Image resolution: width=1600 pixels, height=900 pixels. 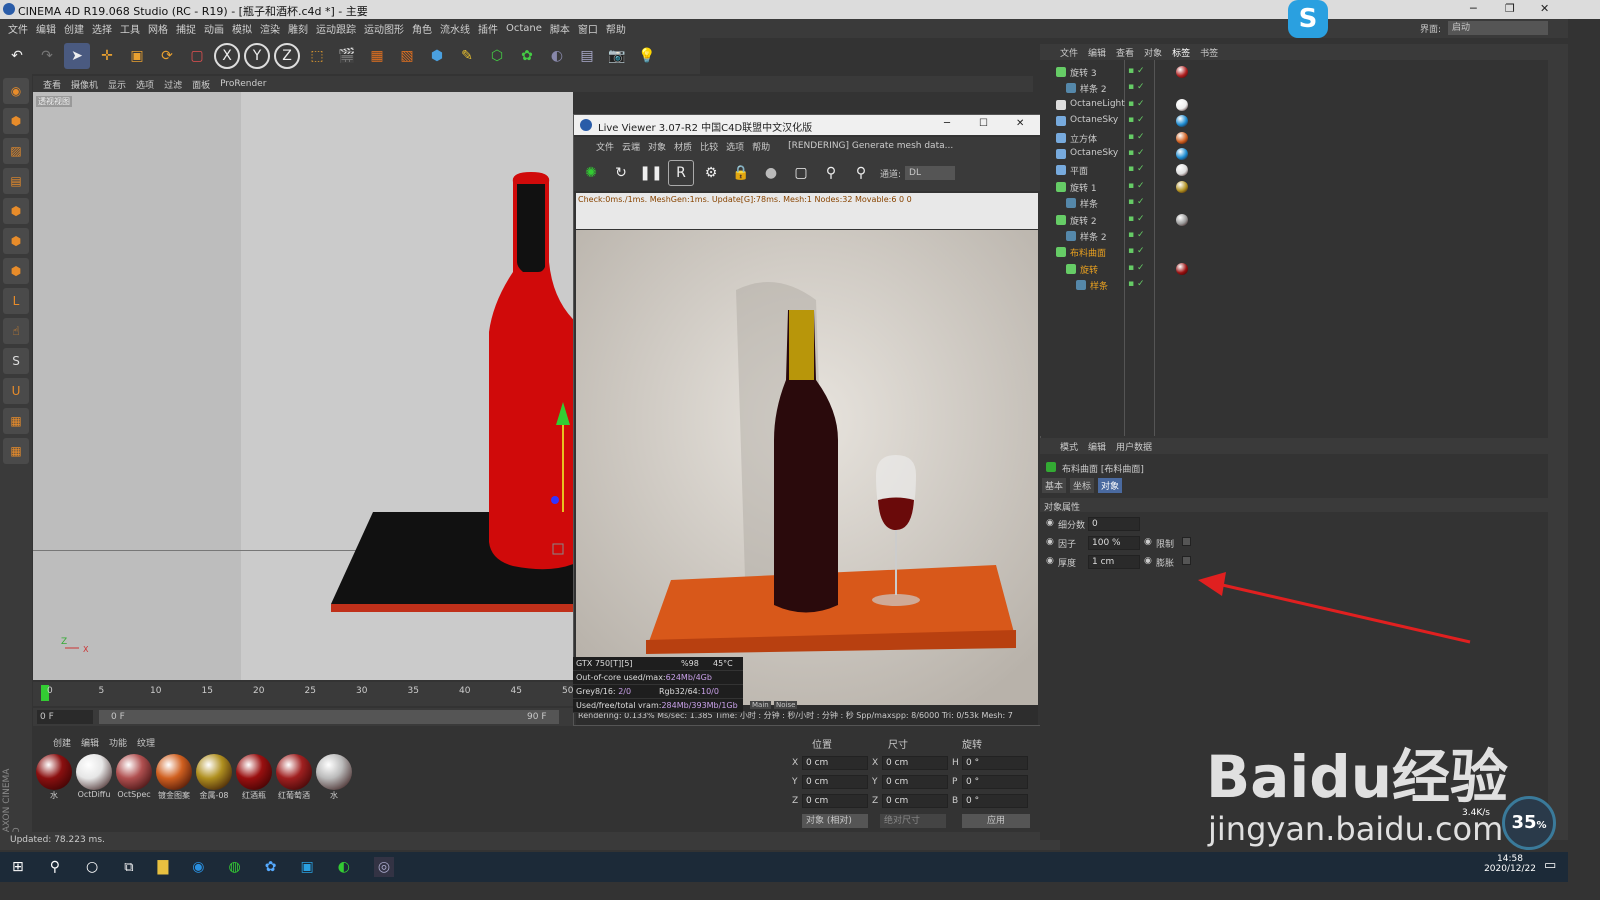 What do you see at coordinates (167, 56) in the screenshot?
I see `rotate-tool-icon: ⟳` at bounding box center [167, 56].